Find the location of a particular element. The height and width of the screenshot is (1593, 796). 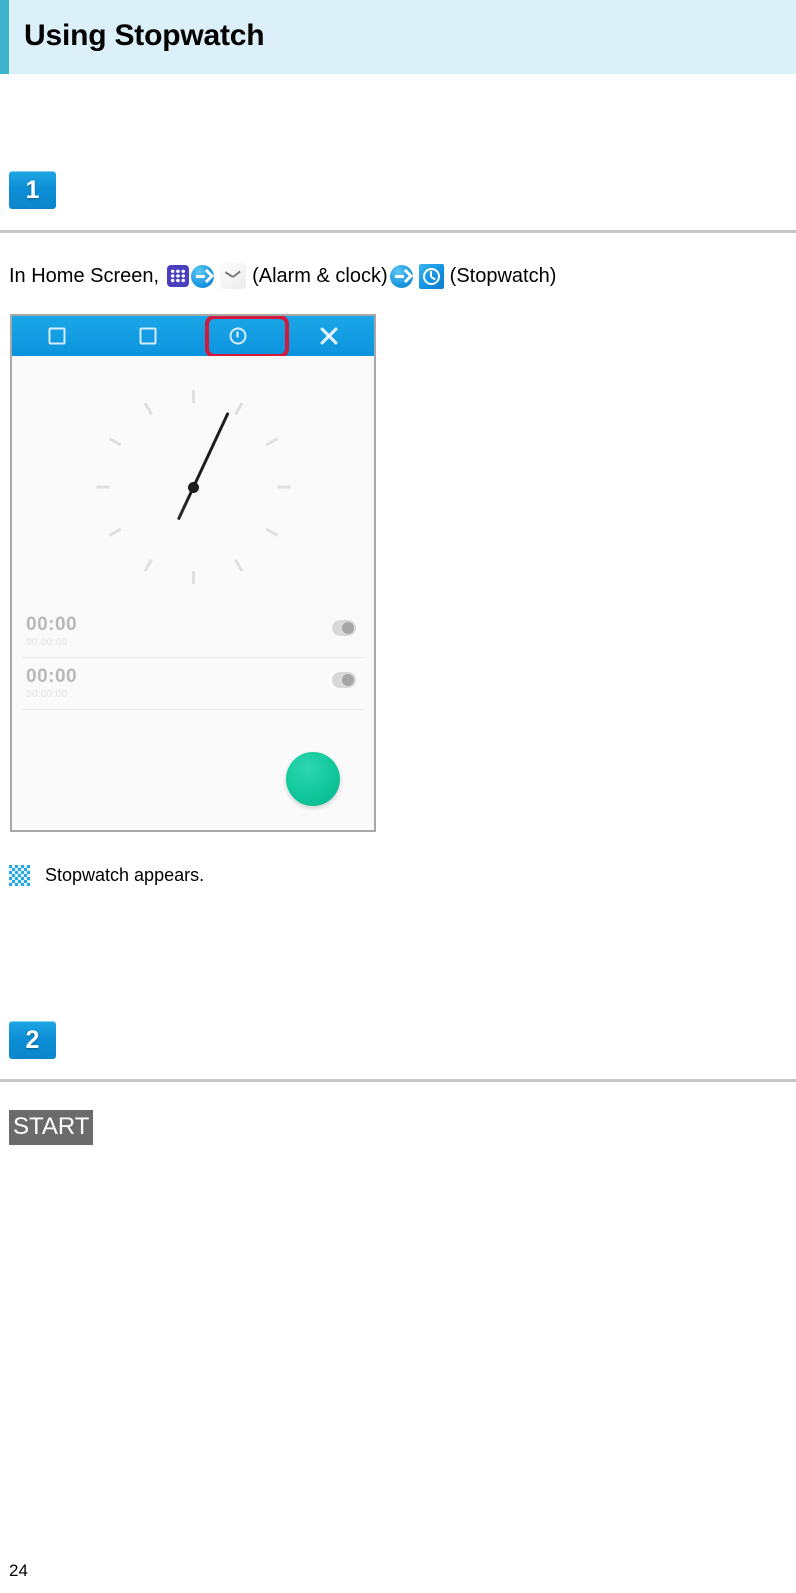

clock-hand-minute is located at coordinates (236, 274).